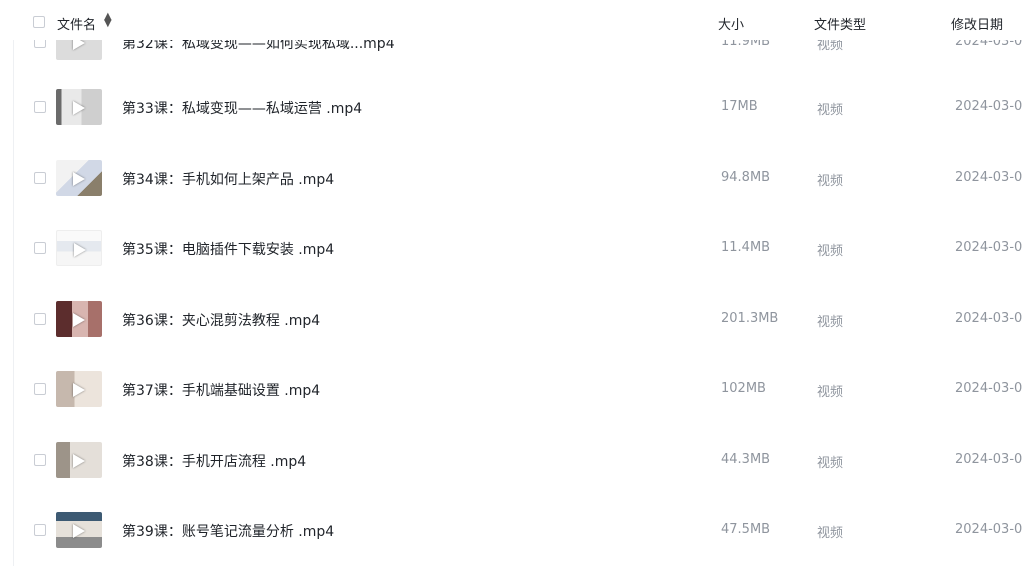  What do you see at coordinates (108, 20) in the screenshot?
I see `sort-icon: ▲ ▼` at bounding box center [108, 20].